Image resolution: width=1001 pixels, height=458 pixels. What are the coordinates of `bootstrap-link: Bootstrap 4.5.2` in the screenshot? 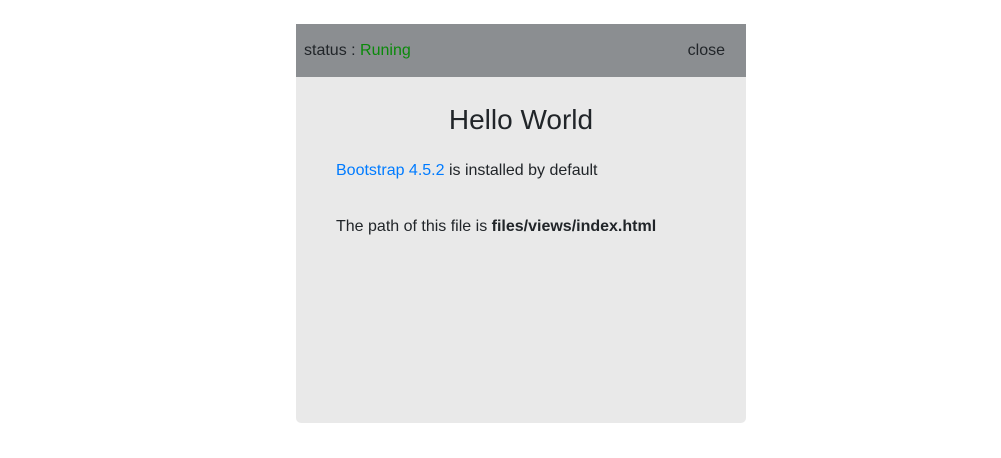 It's located at (390, 170).